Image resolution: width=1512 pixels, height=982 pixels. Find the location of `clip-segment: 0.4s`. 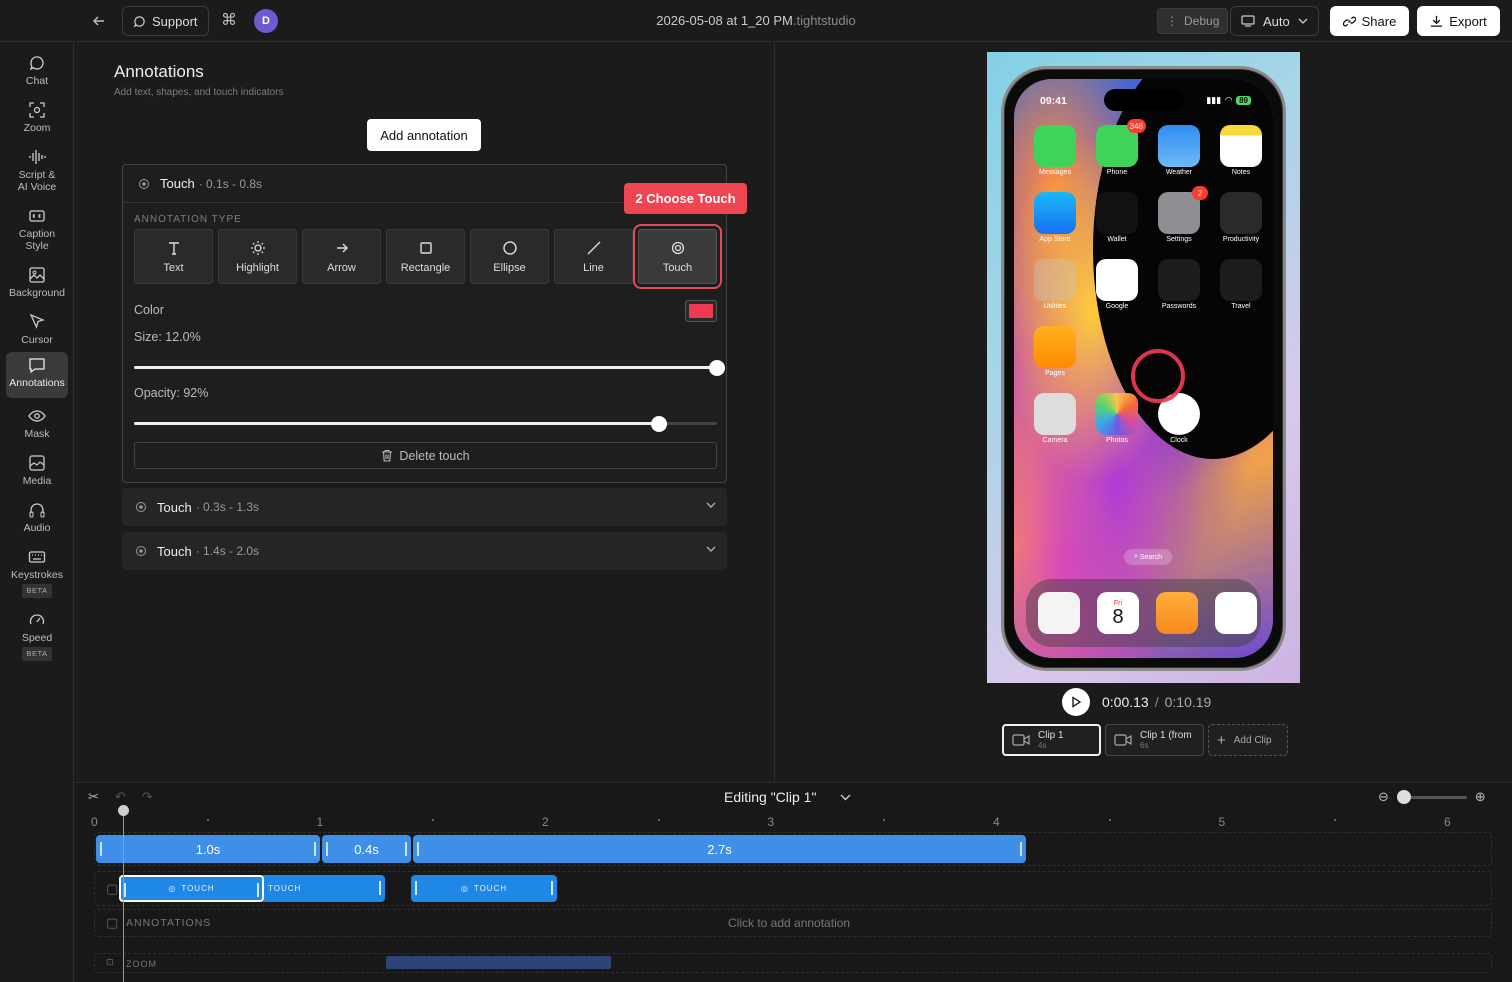

clip-segment: 0.4s is located at coordinates (366, 849).